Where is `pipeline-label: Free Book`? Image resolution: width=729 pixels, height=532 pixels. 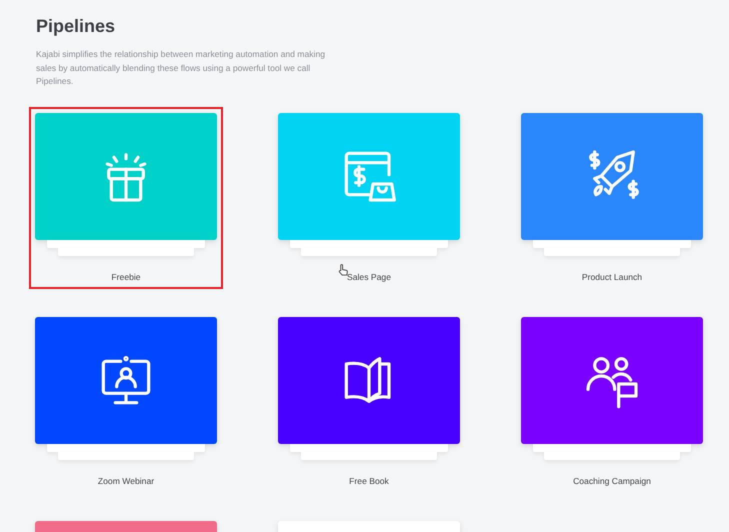
pipeline-label: Free Book is located at coordinates (369, 480).